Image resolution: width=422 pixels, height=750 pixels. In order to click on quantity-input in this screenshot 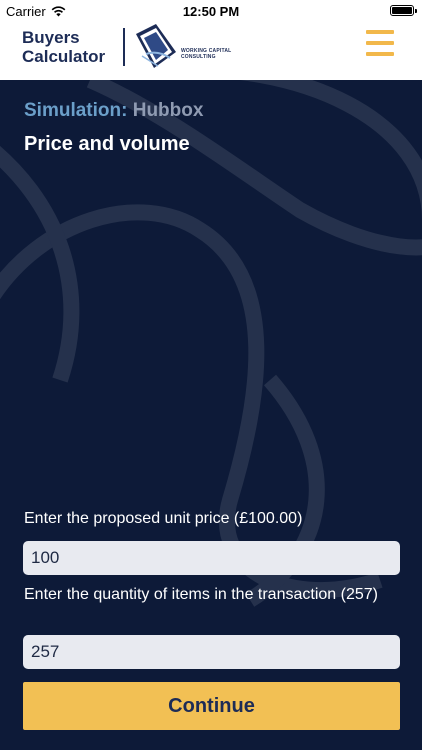, I will do `click(211, 652)`.